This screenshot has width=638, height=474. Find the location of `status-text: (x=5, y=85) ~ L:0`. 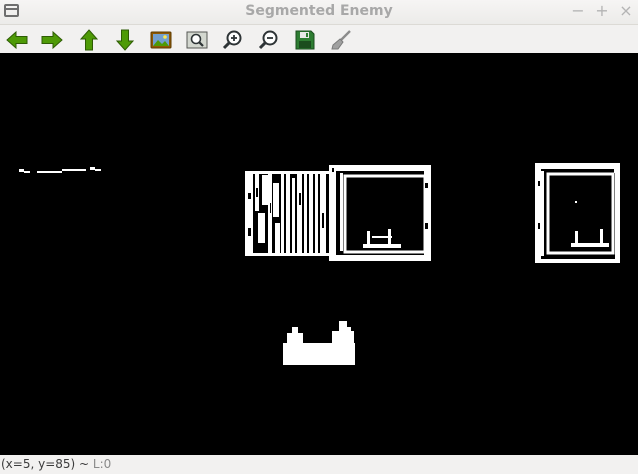

status-text: (x=5, y=85) ~ L:0 is located at coordinates (56, 464).